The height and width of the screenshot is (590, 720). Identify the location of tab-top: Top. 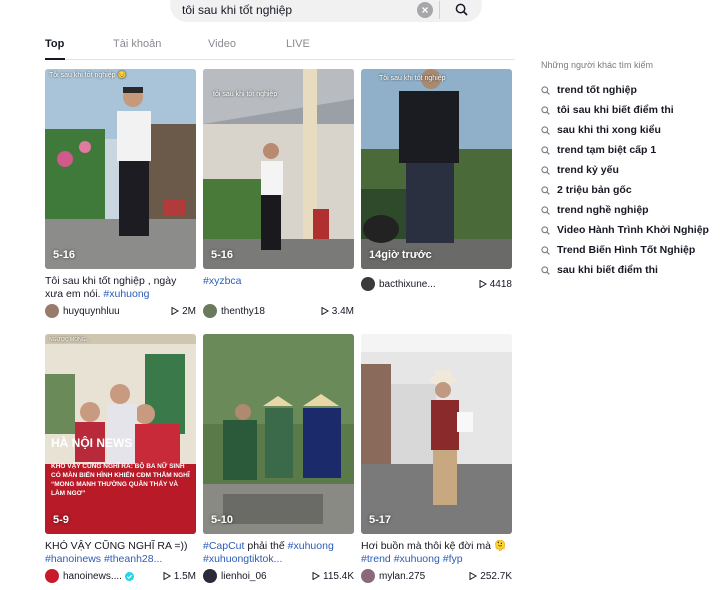
(54, 44).